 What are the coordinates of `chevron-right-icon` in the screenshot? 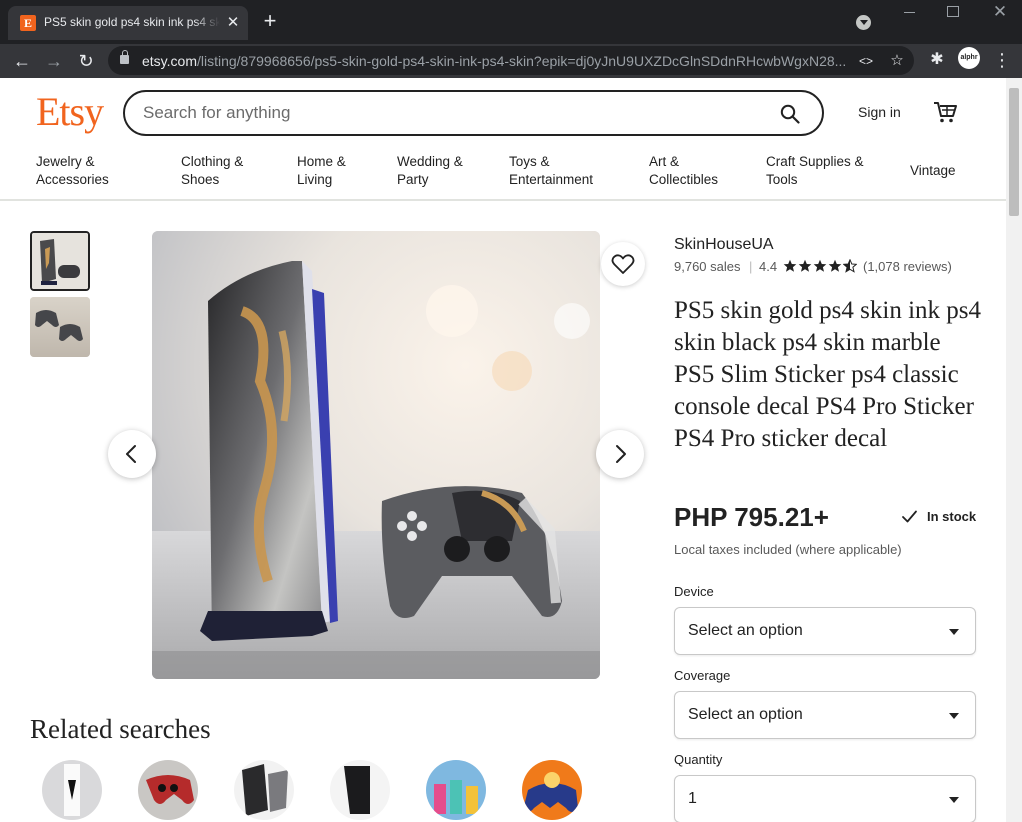 It's located at (621, 454).